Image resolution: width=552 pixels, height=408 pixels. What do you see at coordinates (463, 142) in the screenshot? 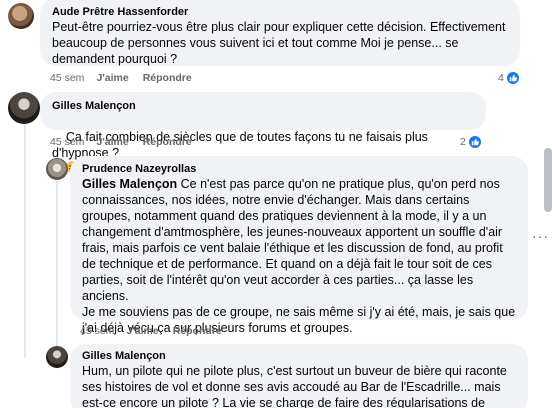
I see `reaction-count-value: 2` at bounding box center [463, 142].